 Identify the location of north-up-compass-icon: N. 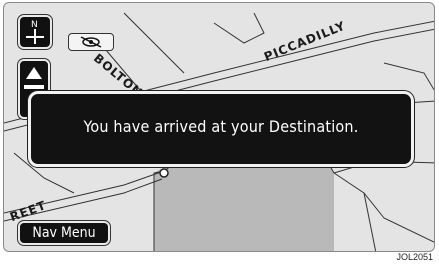
(35, 32).